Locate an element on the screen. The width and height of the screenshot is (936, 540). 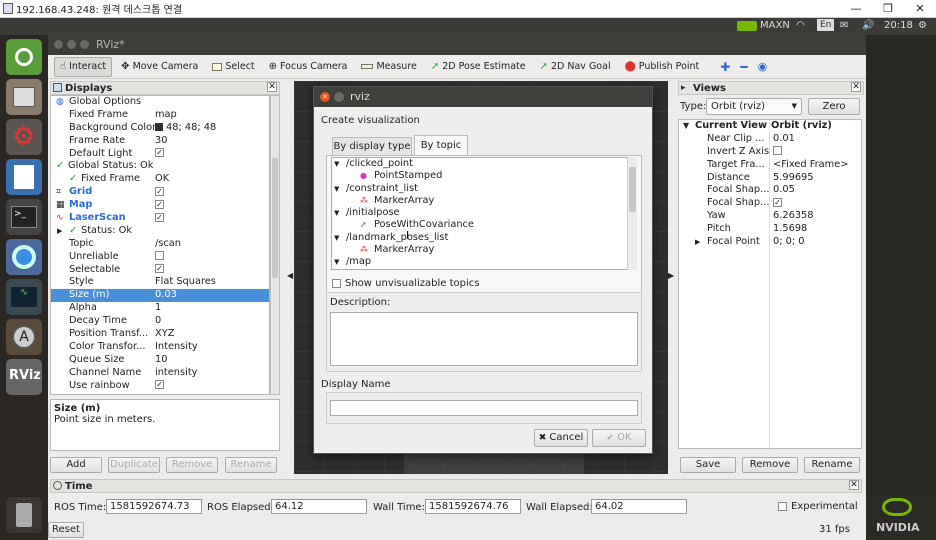
display-property-row: Size (m) 0.03 is located at coordinates (160, 296).